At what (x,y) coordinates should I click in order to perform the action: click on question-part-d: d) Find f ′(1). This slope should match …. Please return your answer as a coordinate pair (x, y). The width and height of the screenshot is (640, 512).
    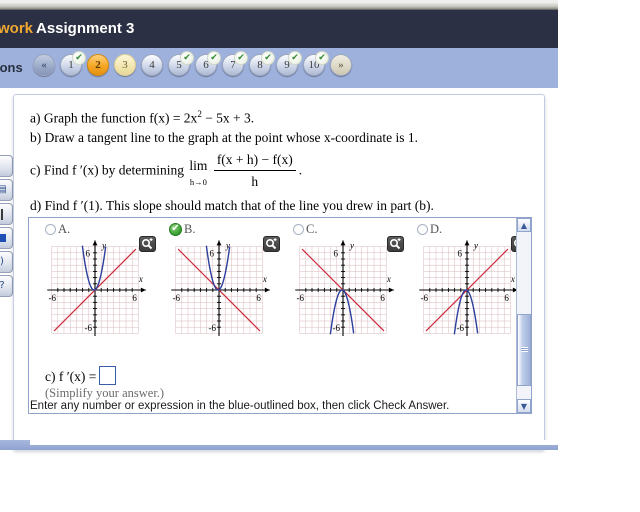
    Looking at the image, I should click on (232, 205).